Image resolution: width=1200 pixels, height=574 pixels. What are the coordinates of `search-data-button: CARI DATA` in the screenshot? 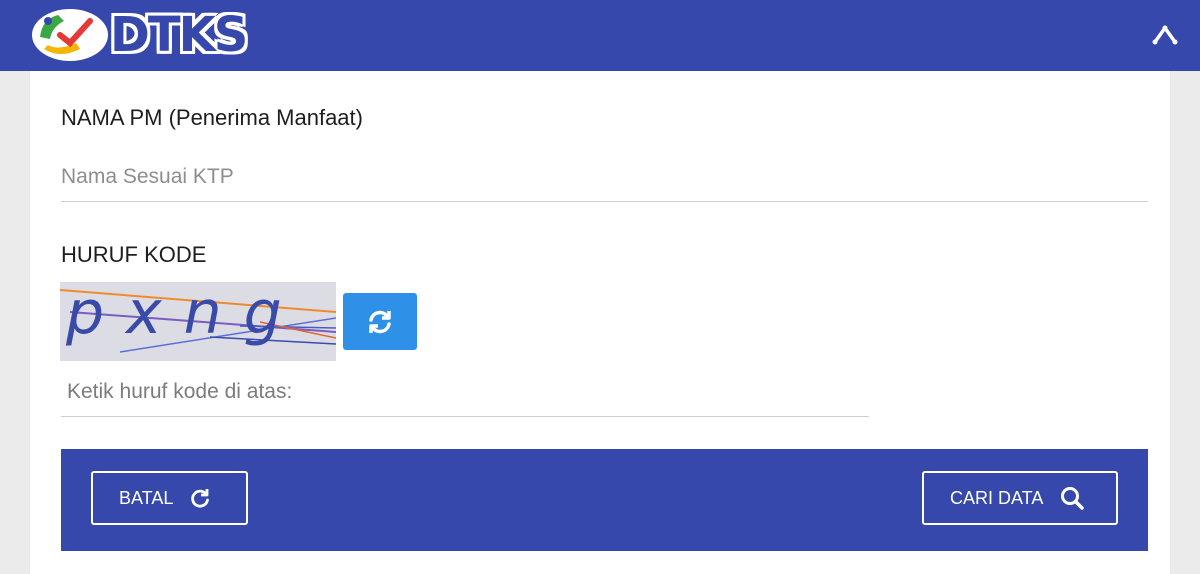 It's located at (1020, 498).